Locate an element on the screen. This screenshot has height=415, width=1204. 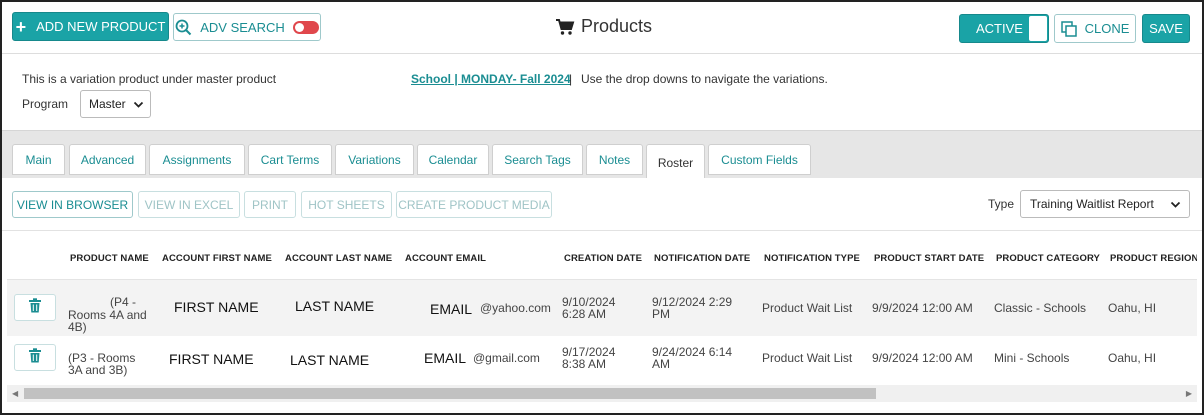
notification-date-line: AM is located at coordinates (661, 364).